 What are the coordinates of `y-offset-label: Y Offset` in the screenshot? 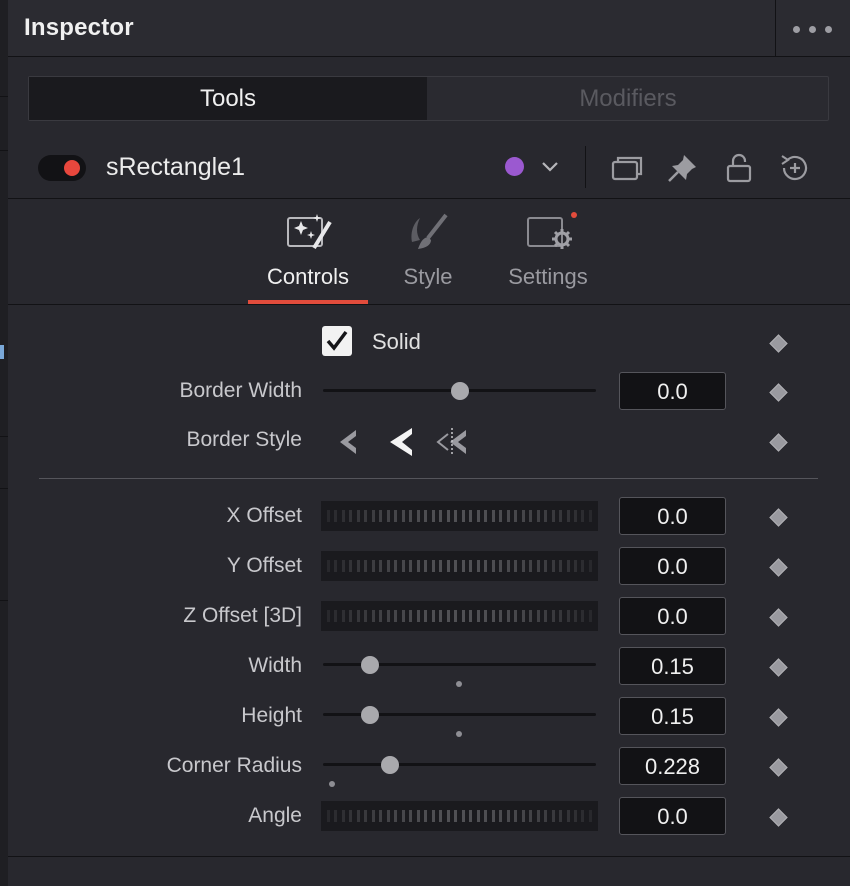 It's located at (264, 565).